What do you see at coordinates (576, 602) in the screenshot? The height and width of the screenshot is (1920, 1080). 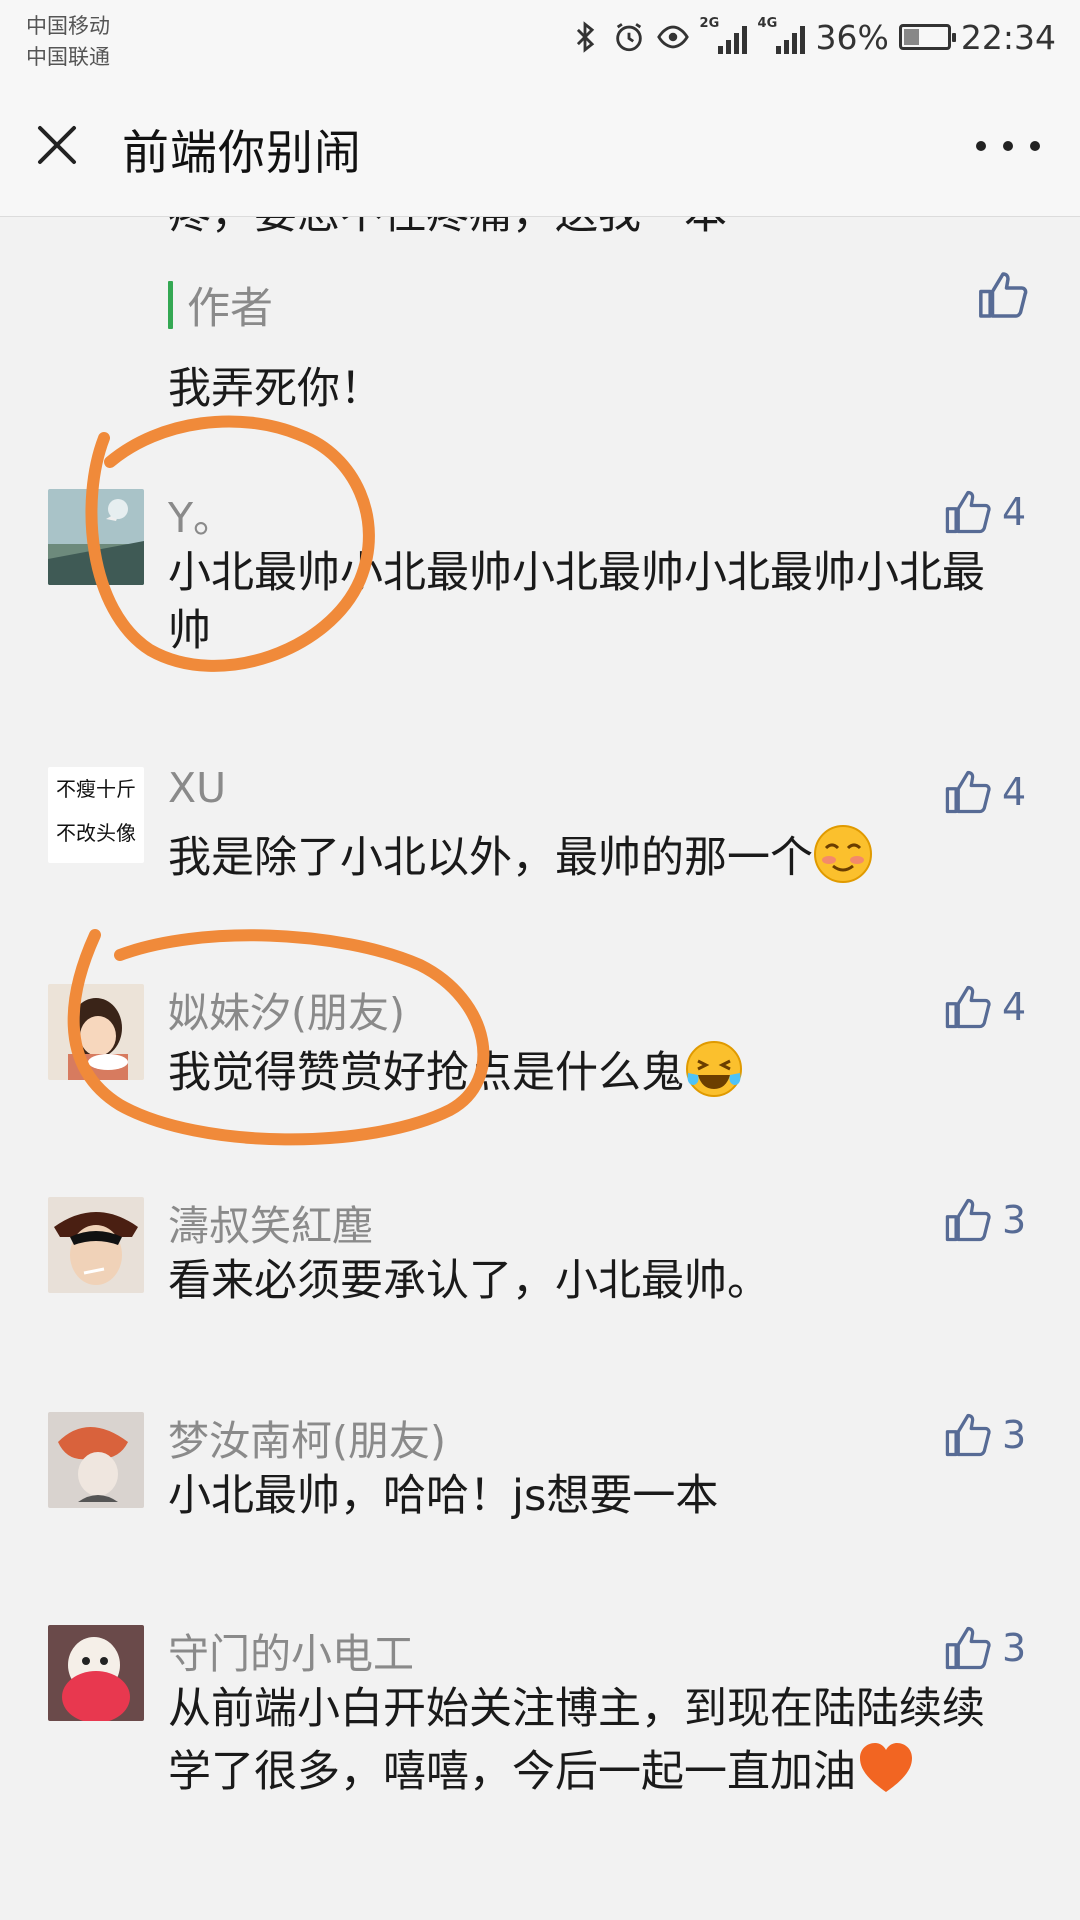 I see `comment-text-body: 小北最帅小北最帅小北最帅小北最帅小北最帅` at bounding box center [576, 602].